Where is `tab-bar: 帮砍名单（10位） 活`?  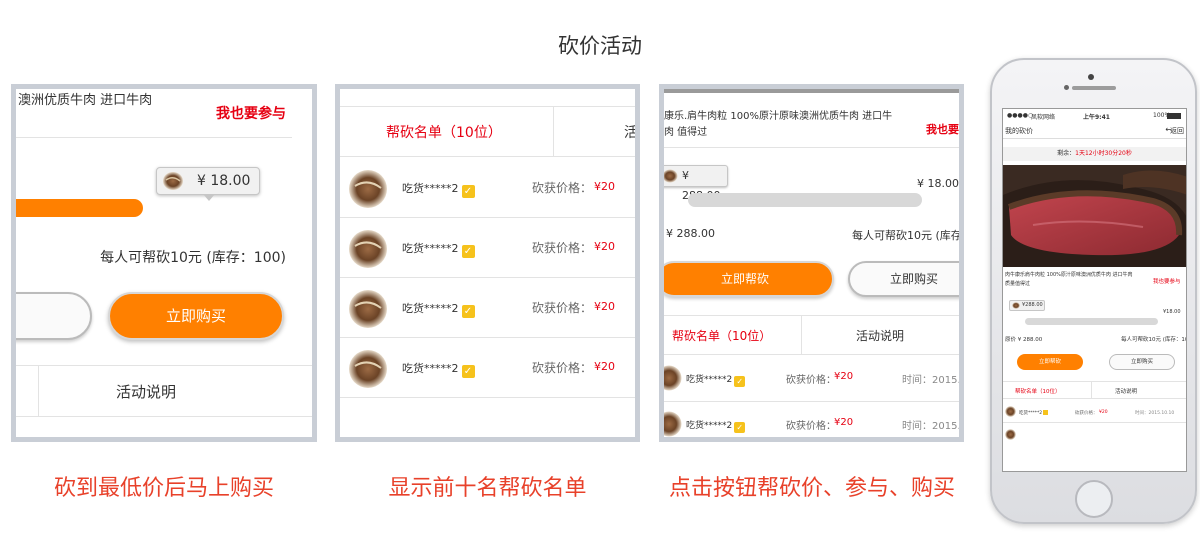
tab-bar: 帮砍名单（10位） 活 is located at coordinates (487, 132).